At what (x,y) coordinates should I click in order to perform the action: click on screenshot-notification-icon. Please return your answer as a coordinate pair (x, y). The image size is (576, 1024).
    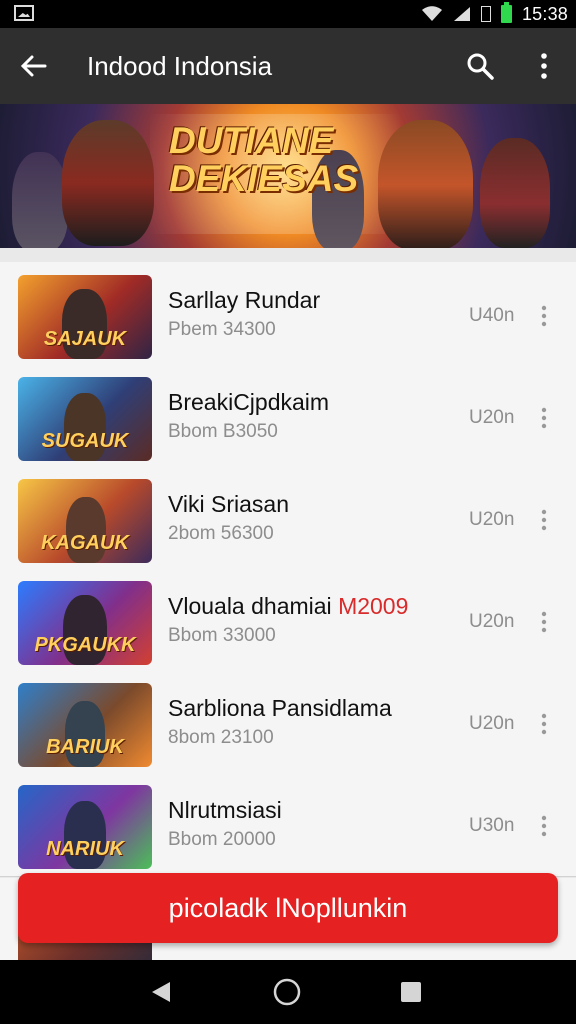
    Looking at the image, I should click on (24, 13).